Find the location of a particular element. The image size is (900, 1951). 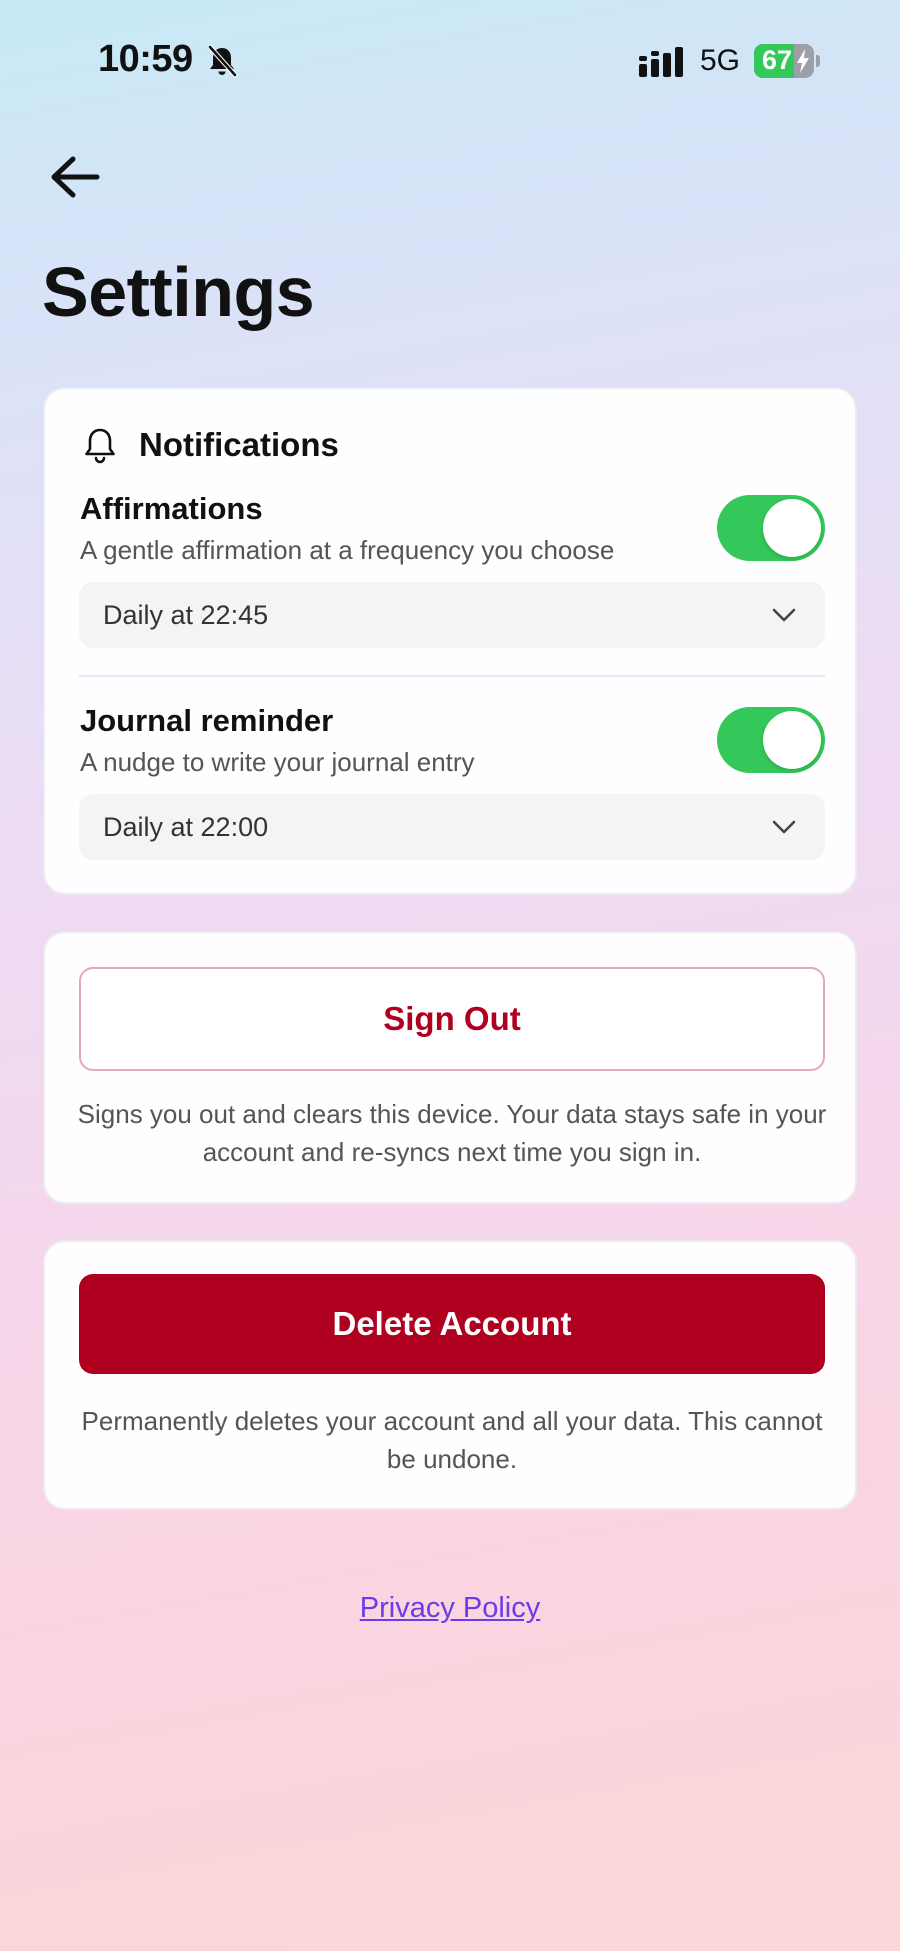

battery-charging-icon: 67 is located at coordinates (787, 61).